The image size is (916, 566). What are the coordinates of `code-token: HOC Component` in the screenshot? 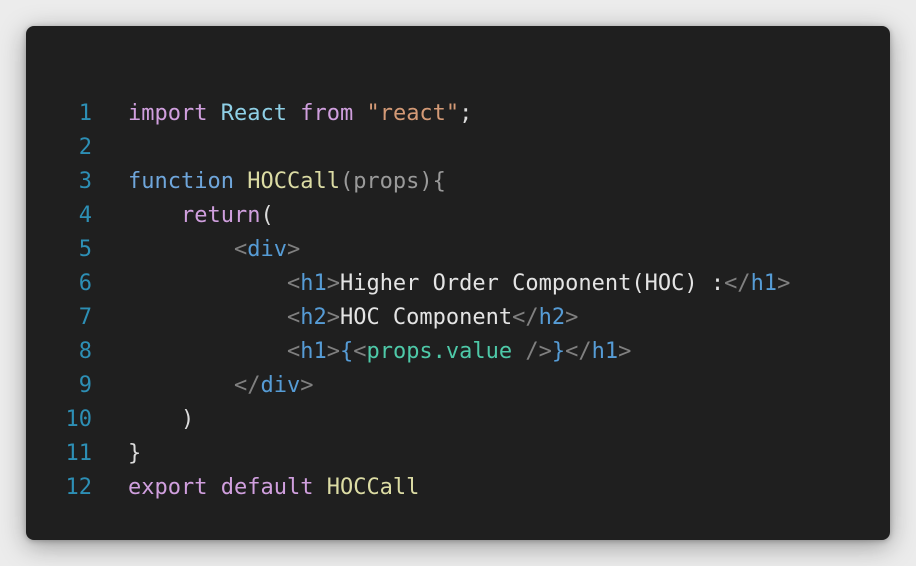 It's located at (426, 317).